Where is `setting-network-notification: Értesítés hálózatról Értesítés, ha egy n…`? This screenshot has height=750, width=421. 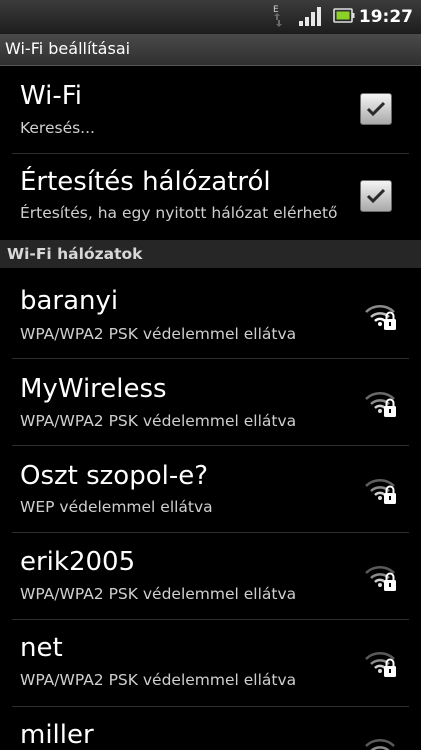 setting-network-notification: Értesítés hálózatról Értesítés, ha egy n… is located at coordinates (210, 196).